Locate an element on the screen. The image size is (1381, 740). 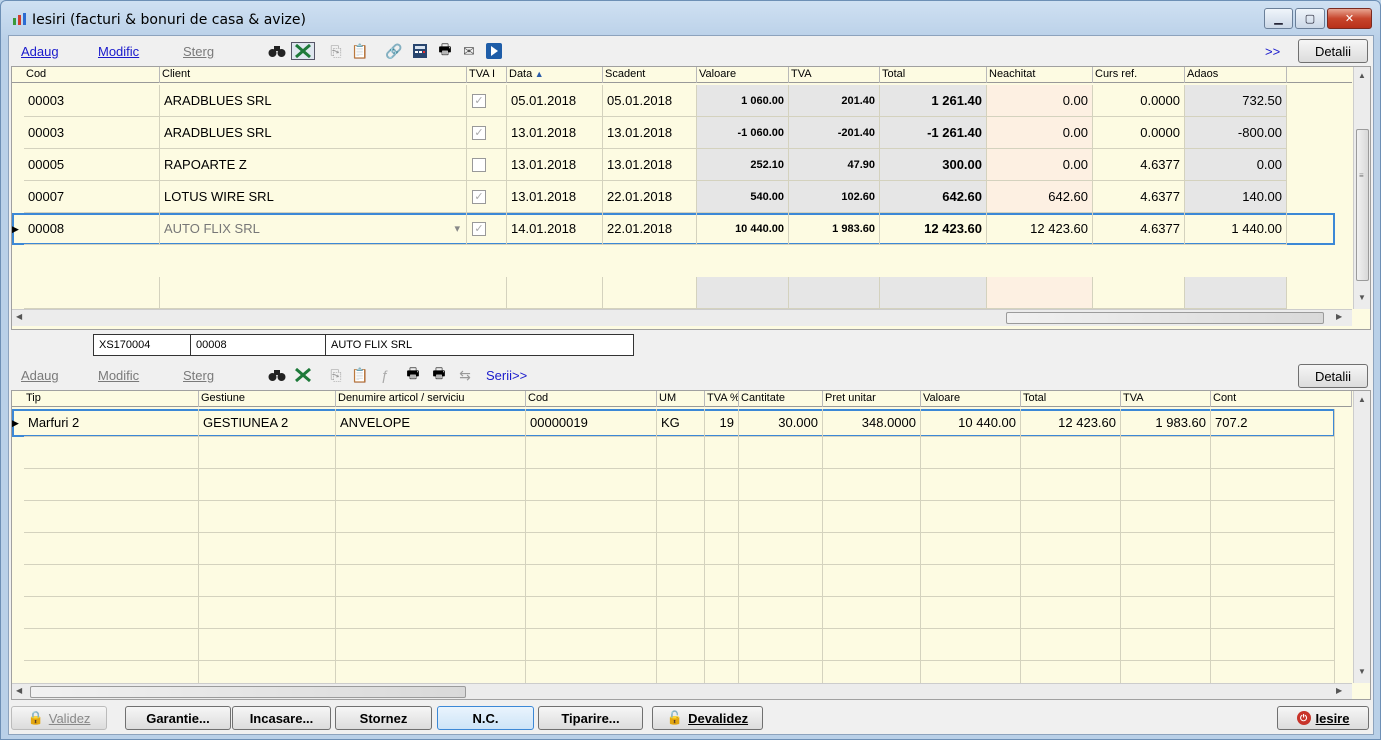
modify-invoice-link: Modific is located at coordinates (118, 51).